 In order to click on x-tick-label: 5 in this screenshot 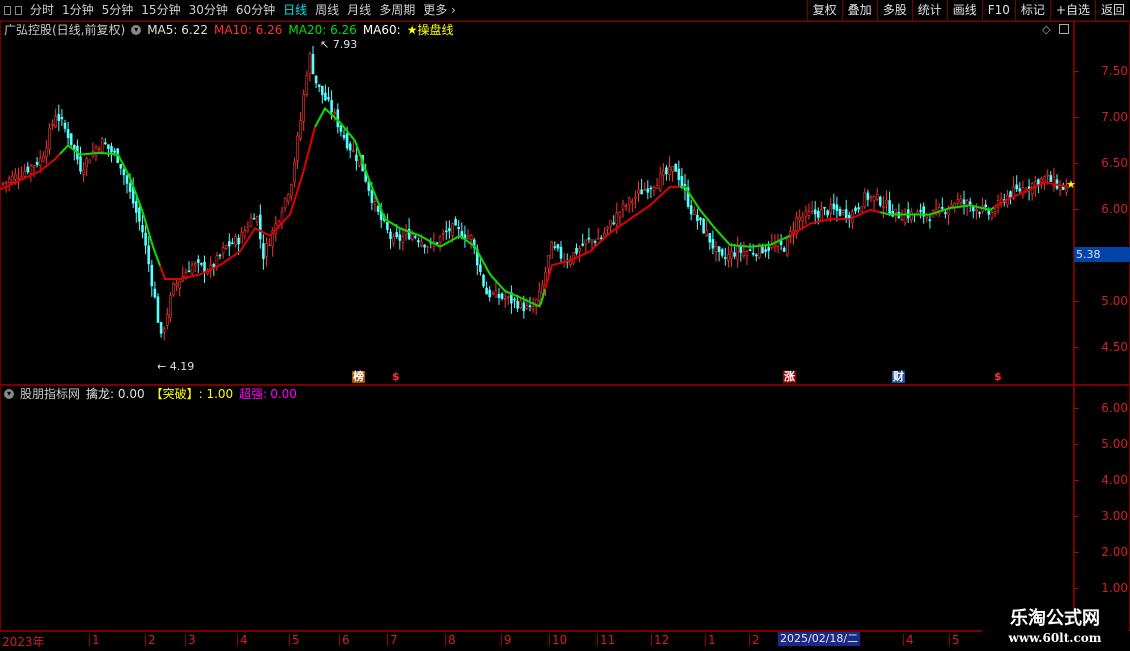, I will do `click(294, 640)`.